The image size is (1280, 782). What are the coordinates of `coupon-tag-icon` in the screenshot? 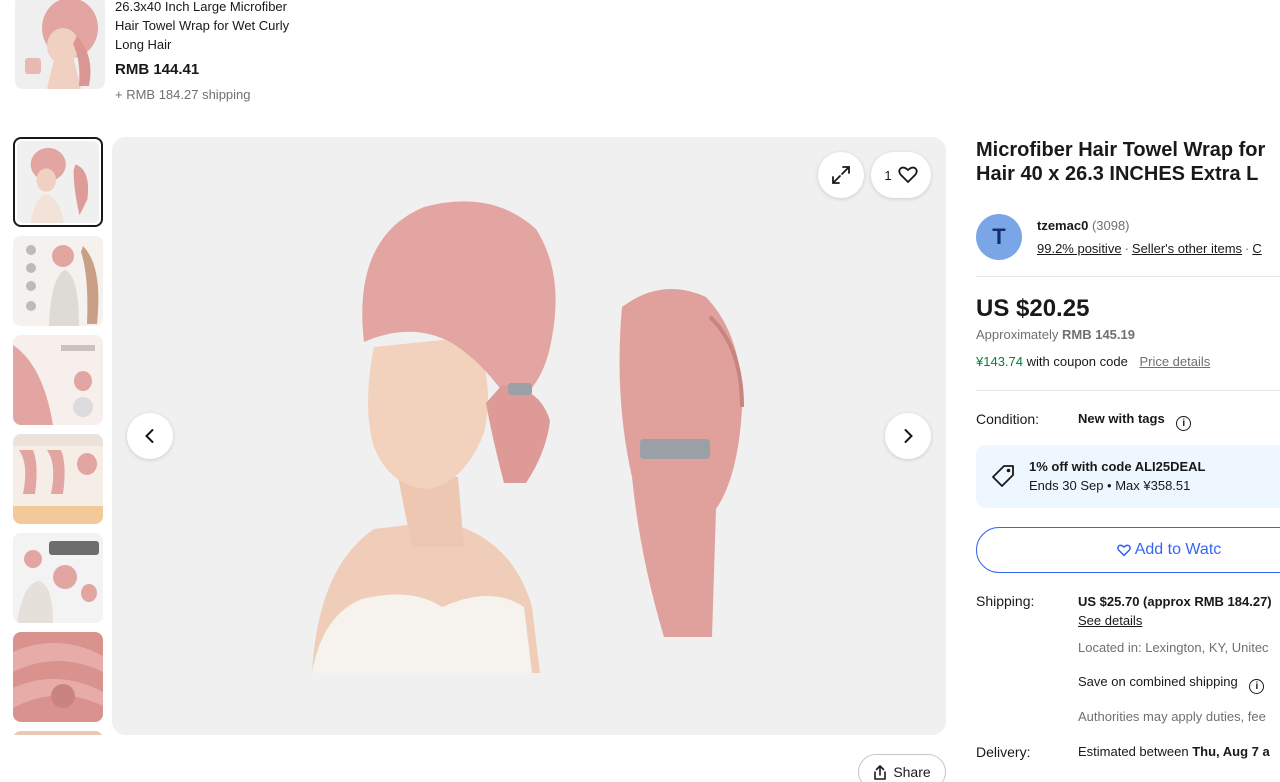 It's located at (1003, 476).